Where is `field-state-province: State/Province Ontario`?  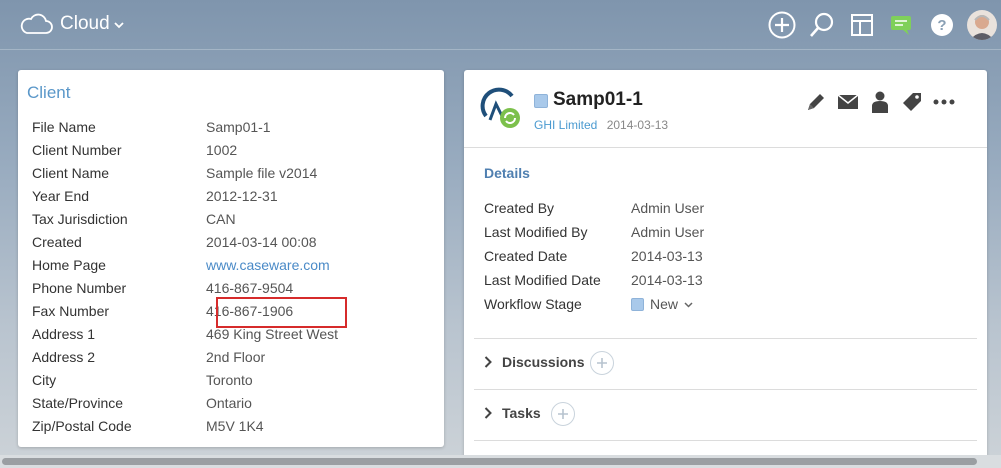
field-state-province: State/Province Ontario is located at coordinates (232, 403).